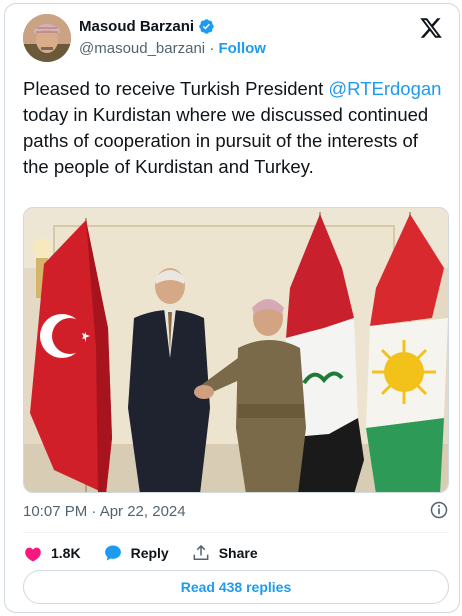 The image size is (462, 616). Describe the element at coordinates (142, 48) in the screenshot. I see `author-handle: @masoud_barzani` at that location.